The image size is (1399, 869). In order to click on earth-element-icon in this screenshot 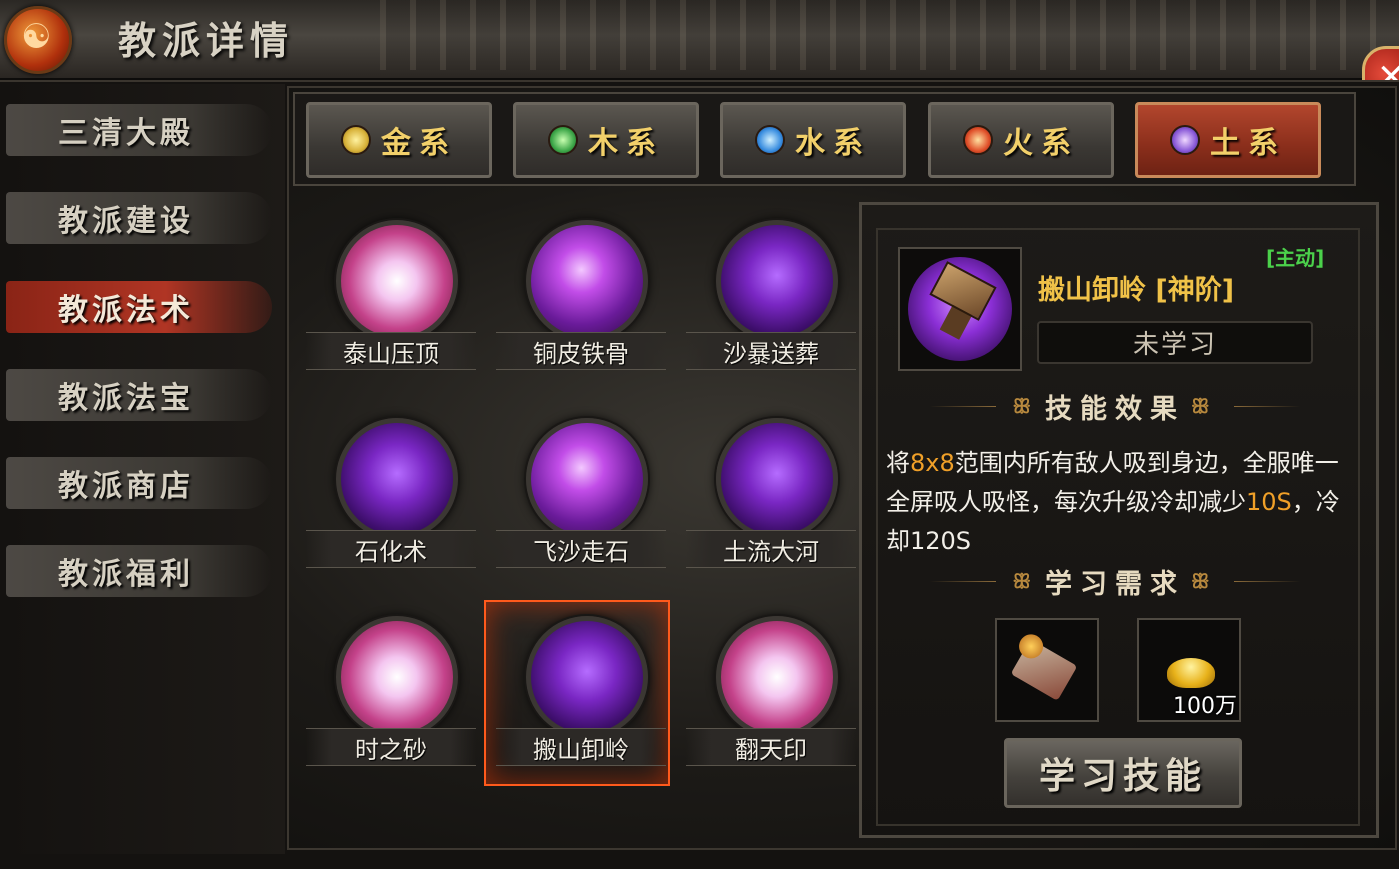, I will do `click(1185, 140)`.